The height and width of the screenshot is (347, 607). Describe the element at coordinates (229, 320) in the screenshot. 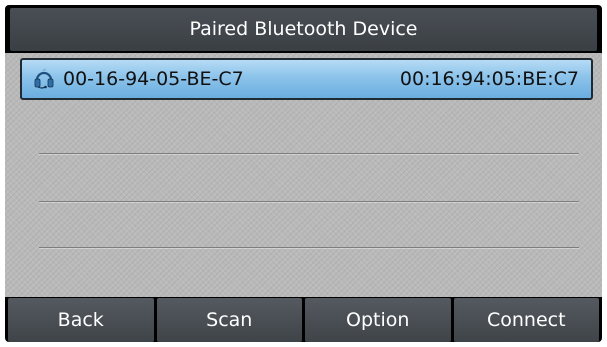

I see `scan-button: Scan` at that location.